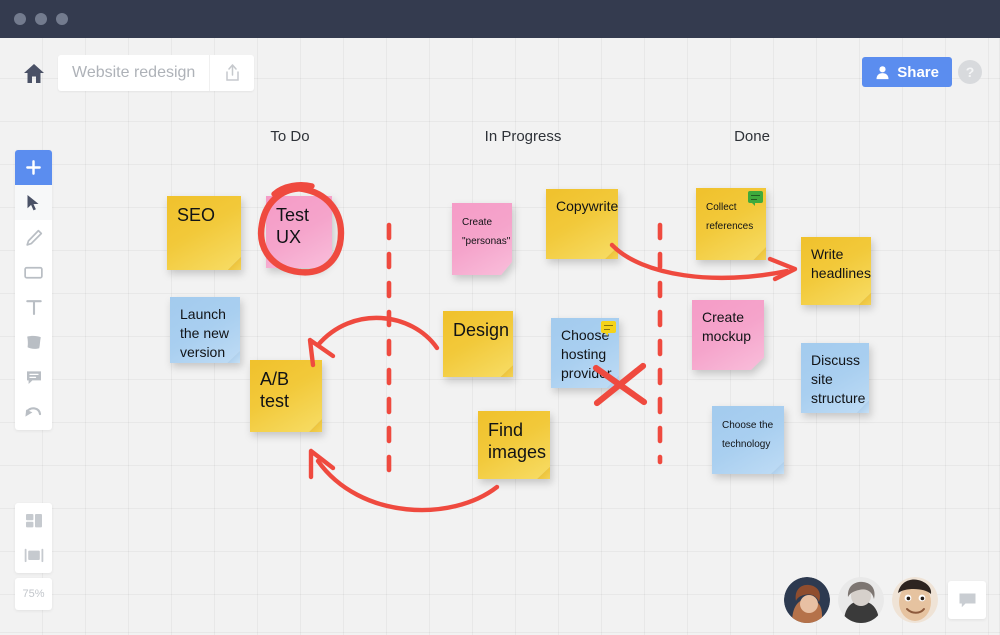  I want to click on text-t-icon, so click(33, 308).